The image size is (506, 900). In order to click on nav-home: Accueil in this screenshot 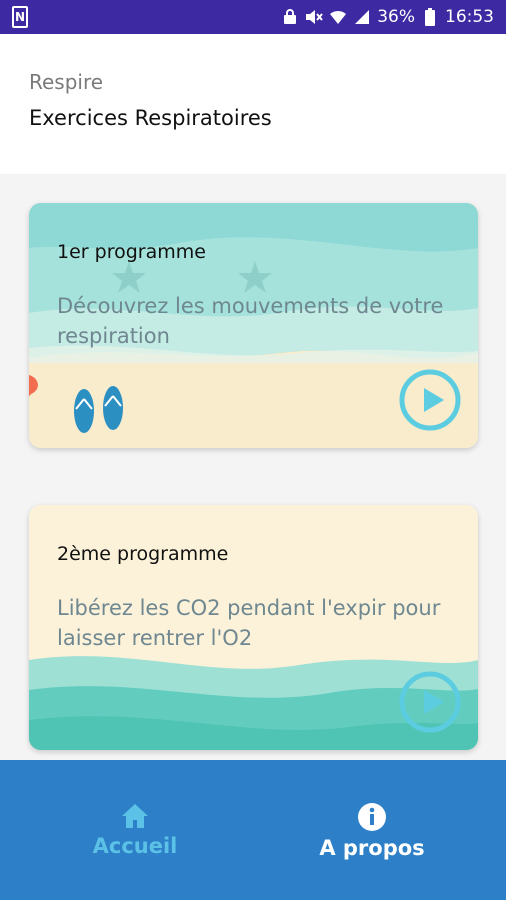, I will do `click(135, 830)`.